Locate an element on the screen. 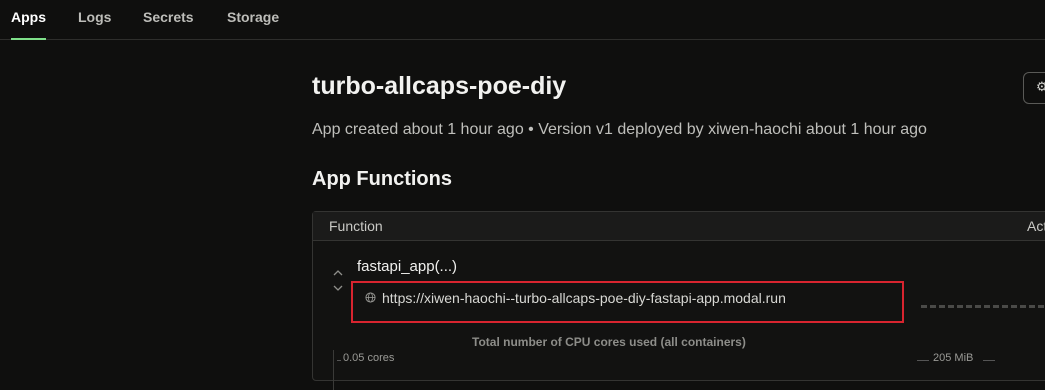 This screenshot has width=1045, height=390. tab-storage: Storage is located at coordinates (253, 17).